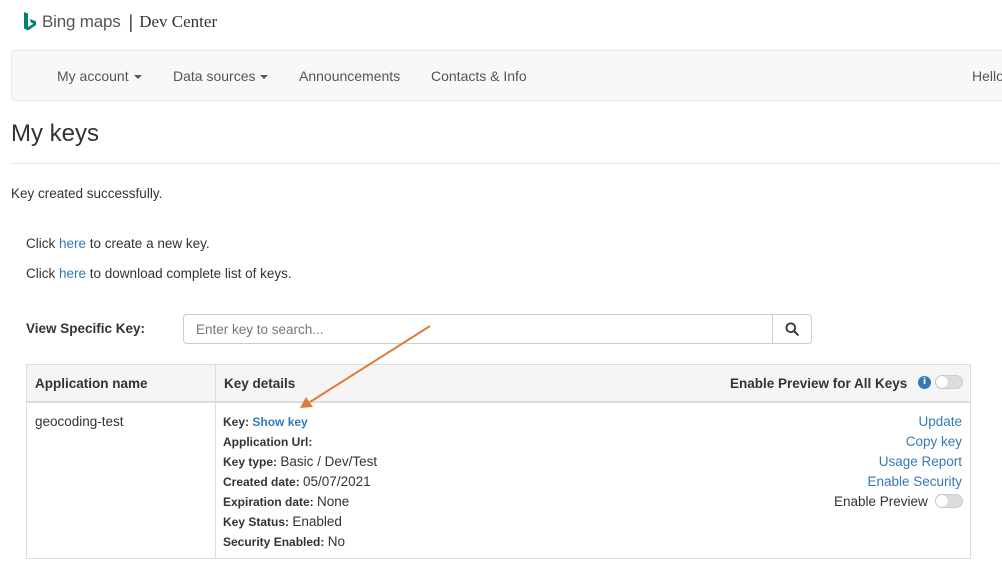 This screenshot has height=566, width=1002. What do you see at coordinates (505, 163) in the screenshot?
I see `title-divider` at bounding box center [505, 163].